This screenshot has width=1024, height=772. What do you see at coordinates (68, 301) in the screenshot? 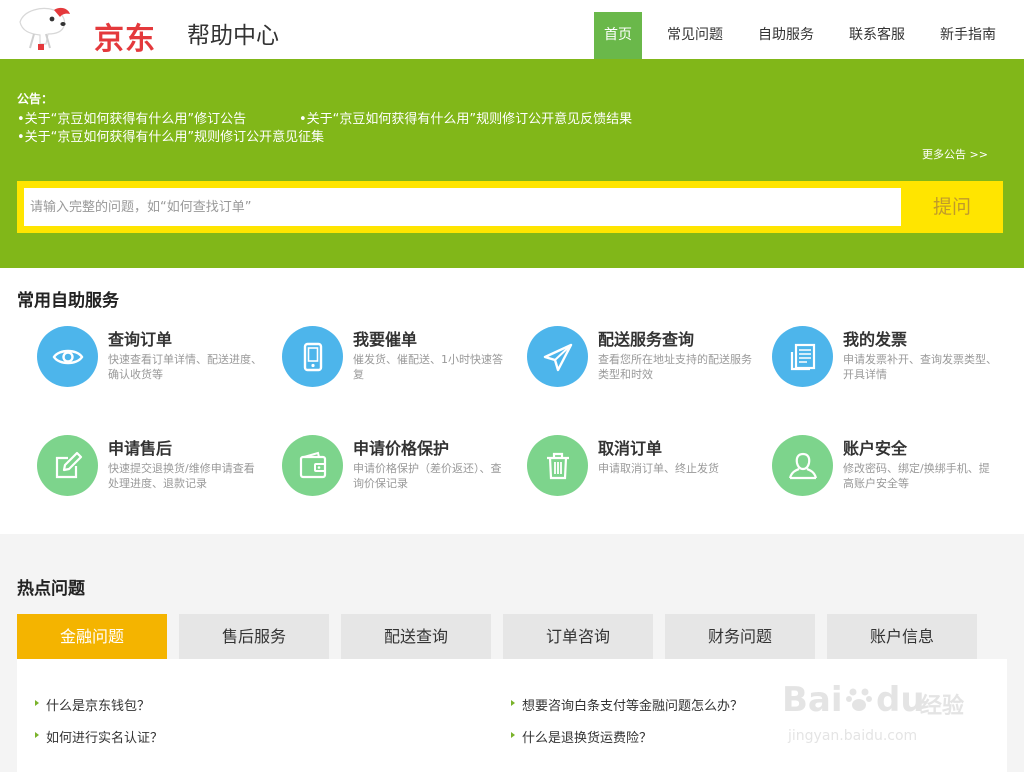
I see `section-title: 常用自助服务` at bounding box center [68, 301].